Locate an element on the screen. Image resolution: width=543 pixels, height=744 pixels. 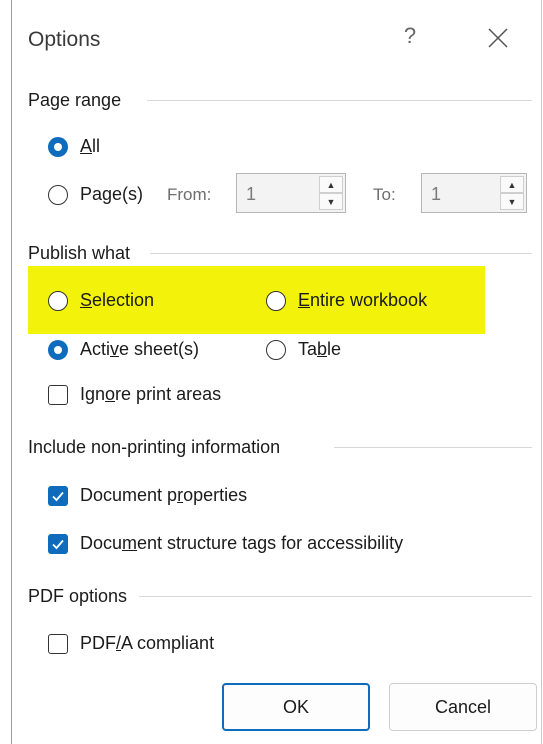
non-printing-divider is located at coordinates (433, 447).